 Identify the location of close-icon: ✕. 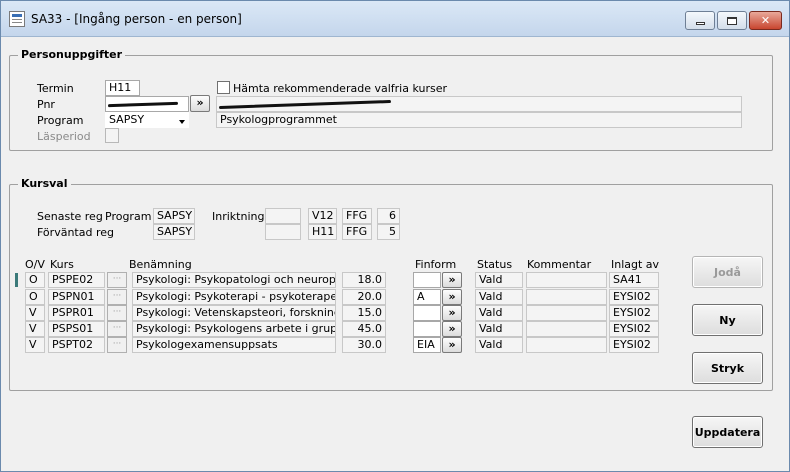
(765, 20).